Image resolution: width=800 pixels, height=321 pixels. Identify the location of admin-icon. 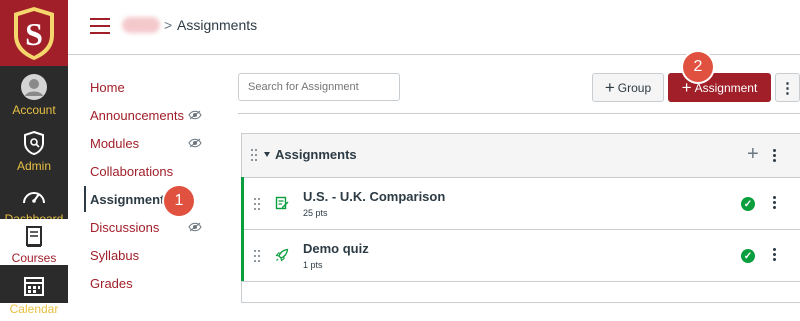
(34, 143).